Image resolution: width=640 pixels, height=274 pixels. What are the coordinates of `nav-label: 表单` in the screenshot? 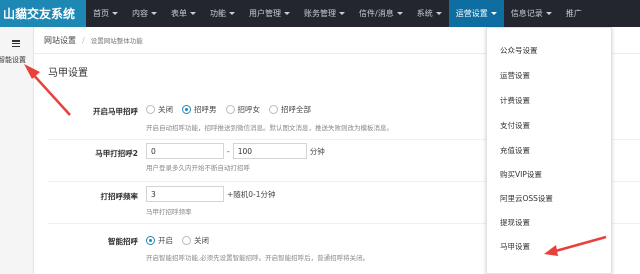 It's located at (179, 13).